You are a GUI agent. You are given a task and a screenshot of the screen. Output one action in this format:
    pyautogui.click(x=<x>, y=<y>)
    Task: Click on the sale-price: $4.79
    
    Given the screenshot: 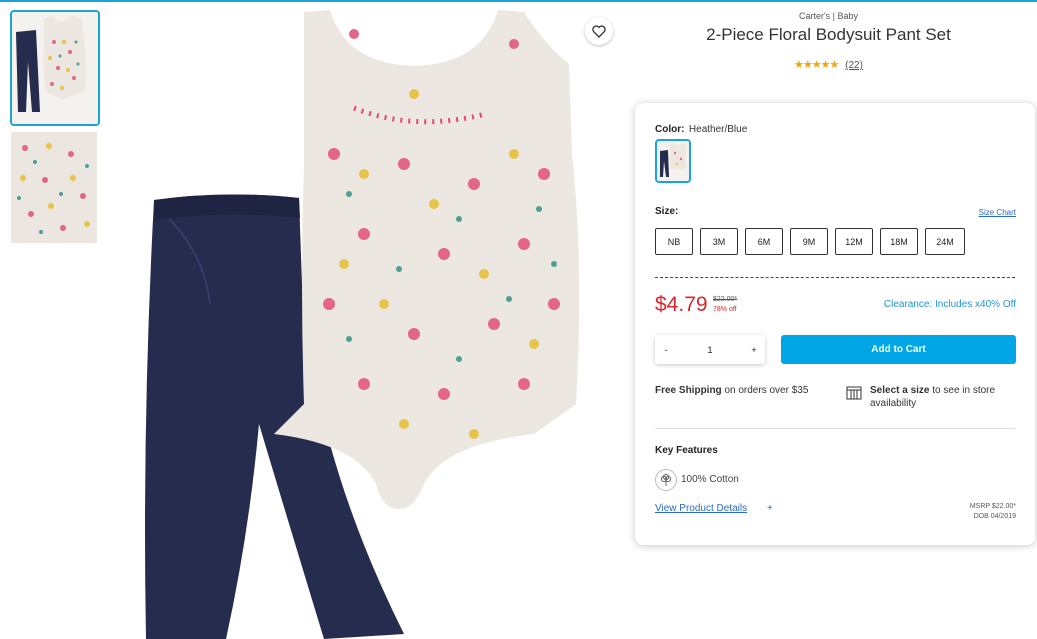 What is the action you would take?
    pyautogui.click(x=681, y=304)
    